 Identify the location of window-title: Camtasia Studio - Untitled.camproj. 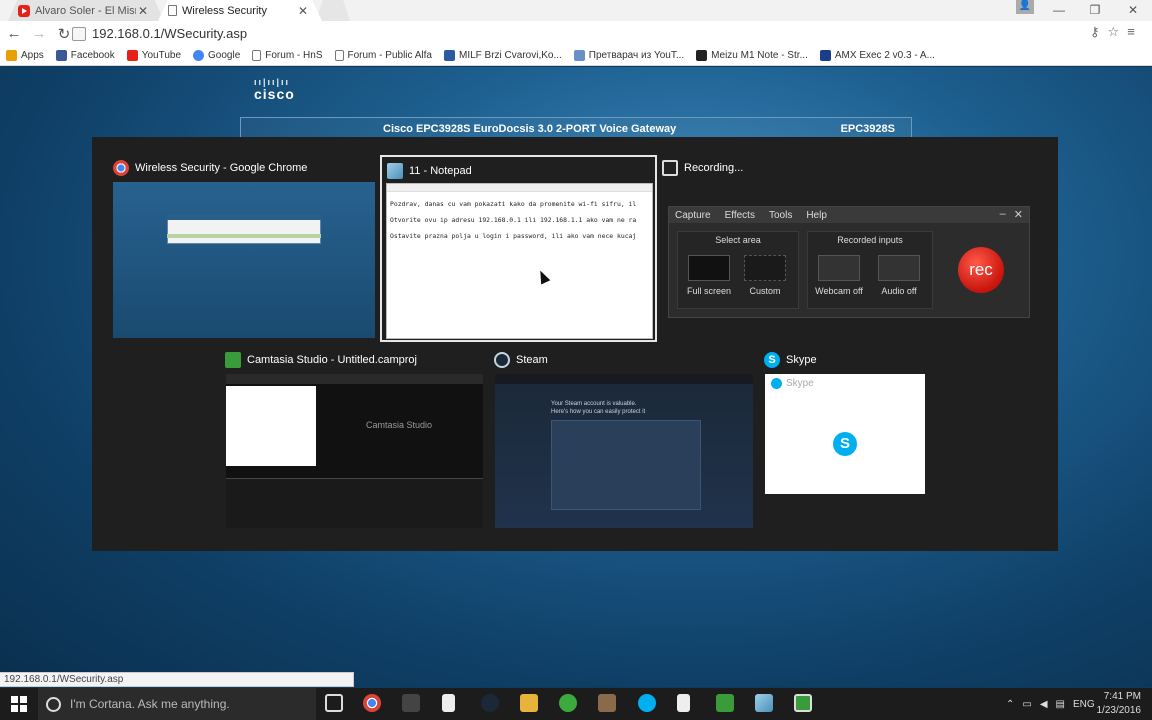
(332, 360).